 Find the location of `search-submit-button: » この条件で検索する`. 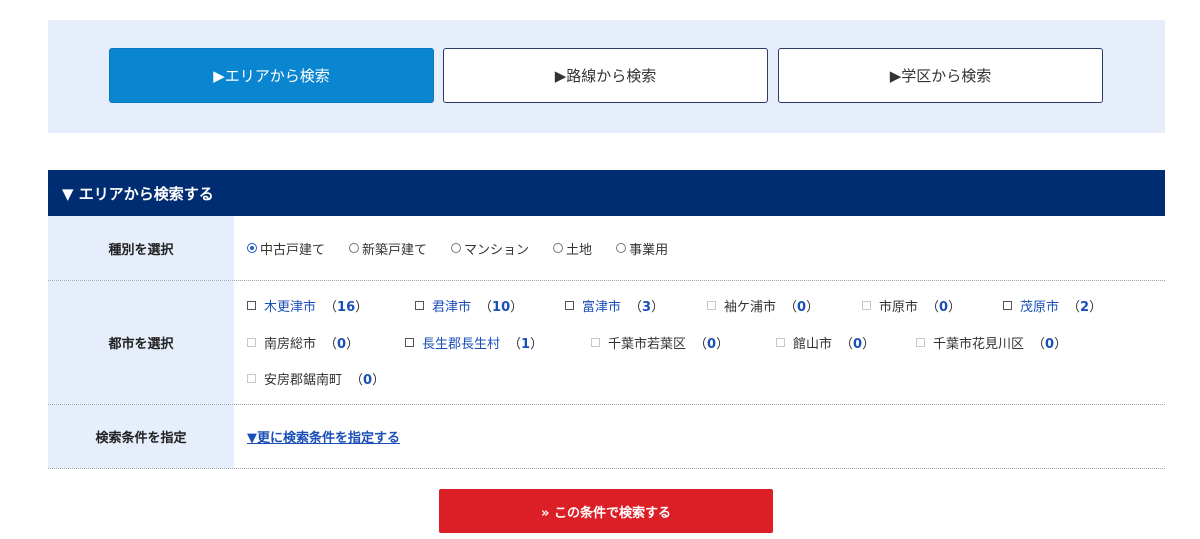

search-submit-button: » この条件で検索する is located at coordinates (606, 511).